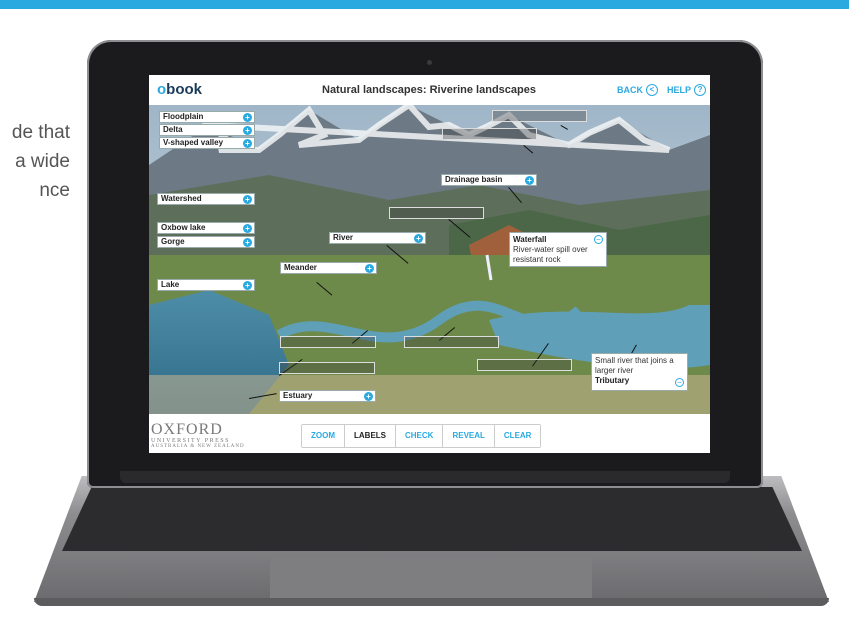 The width and height of the screenshot is (849, 619). I want to click on label-v-shaped-valley: V-shaped valley +, so click(207, 143).